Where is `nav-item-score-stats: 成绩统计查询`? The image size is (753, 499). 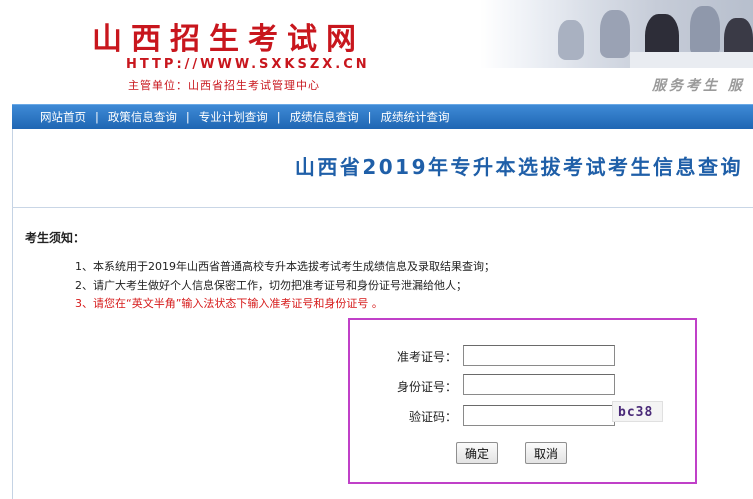
nav-item-score-stats: 成绩统计查询 is located at coordinates (415, 117).